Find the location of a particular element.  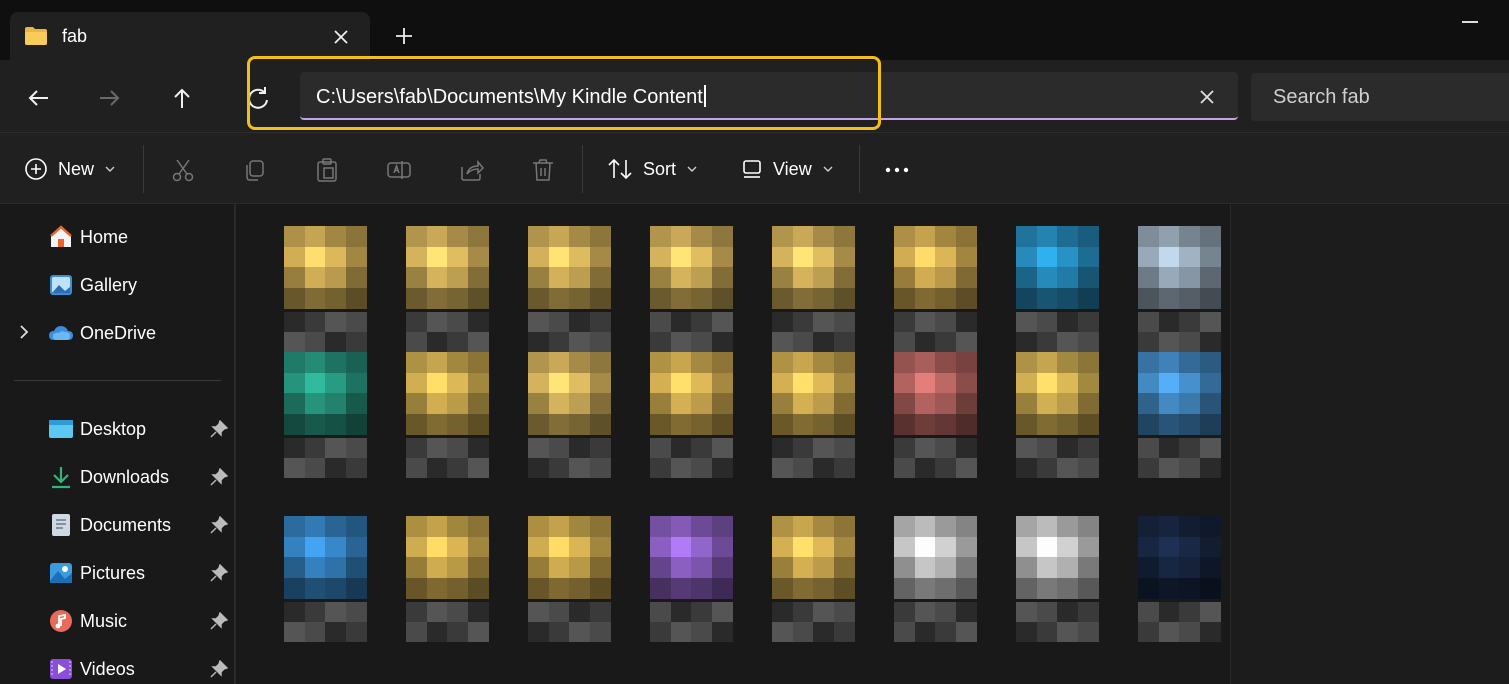

chevron-down-icon is located at coordinates (110, 169).